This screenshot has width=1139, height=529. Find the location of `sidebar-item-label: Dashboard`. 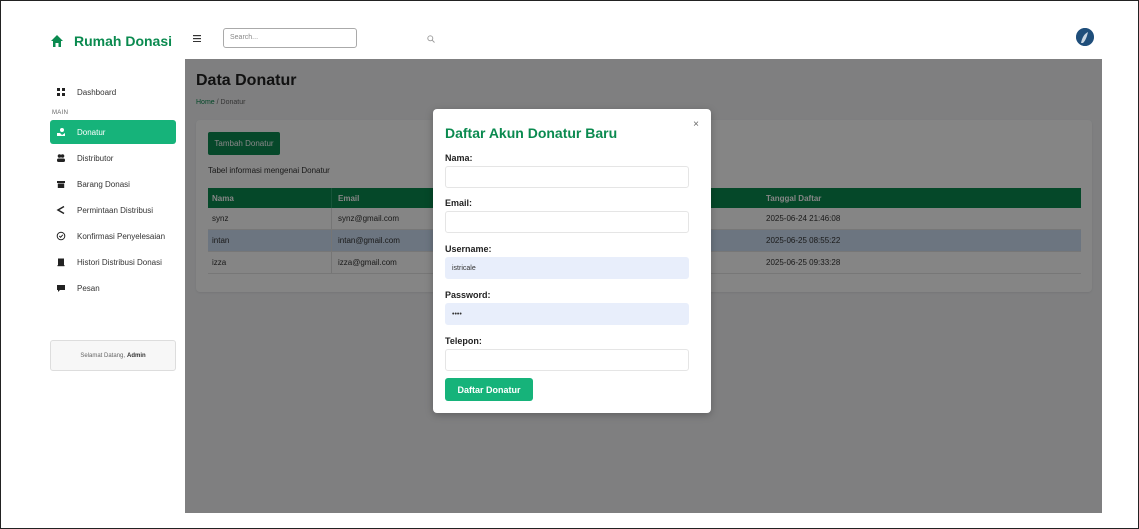

sidebar-item-label: Dashboard is located at coordinates (97, 92).